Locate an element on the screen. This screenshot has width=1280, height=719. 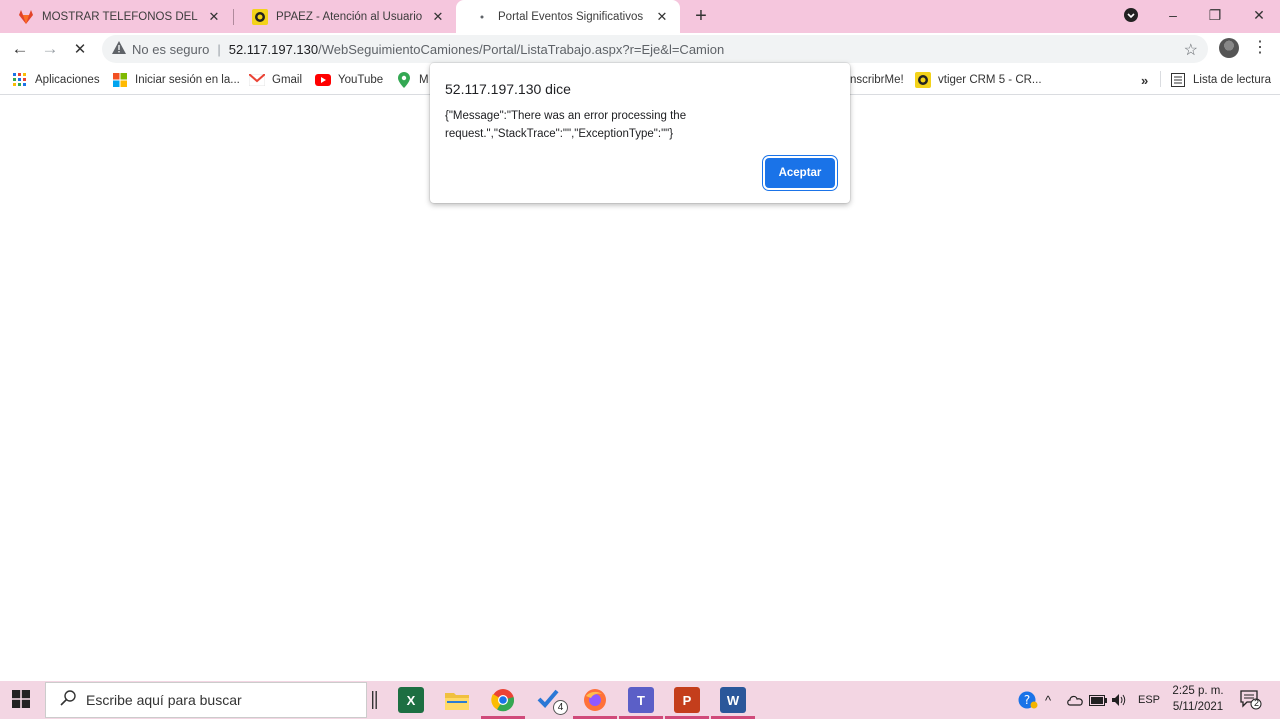
chevron-down-circle-icon is located at coordinates (1131, 15).